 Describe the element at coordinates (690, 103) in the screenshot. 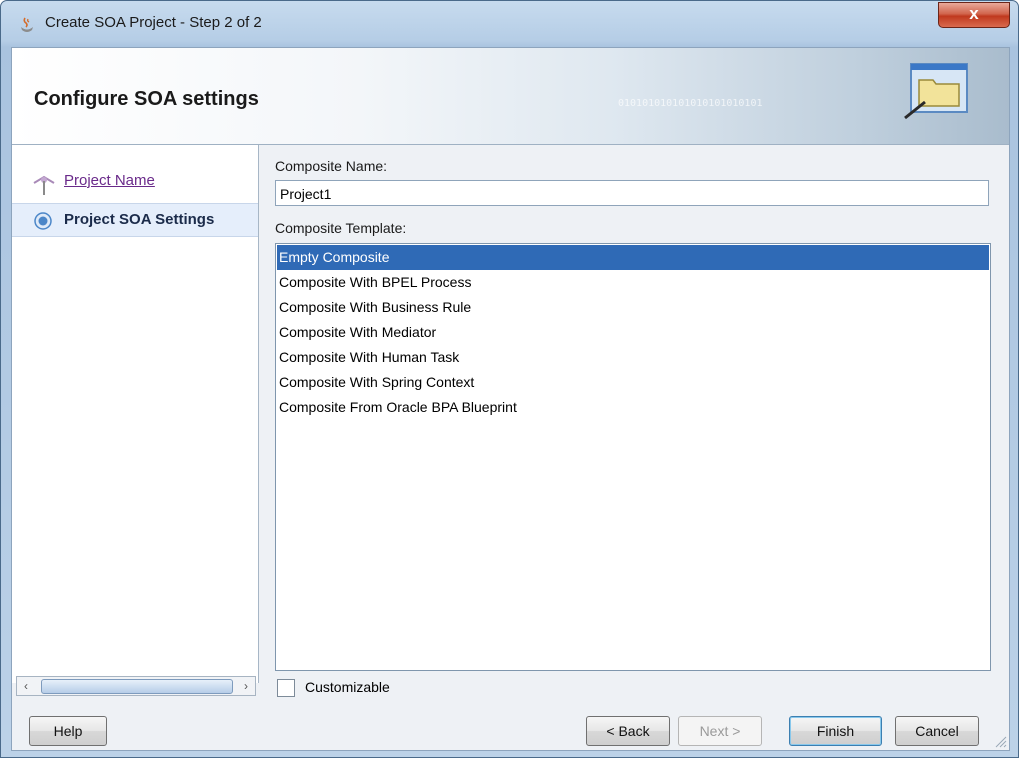

I see `banner-binary-decoration: 010101010101010101010101` at that location.